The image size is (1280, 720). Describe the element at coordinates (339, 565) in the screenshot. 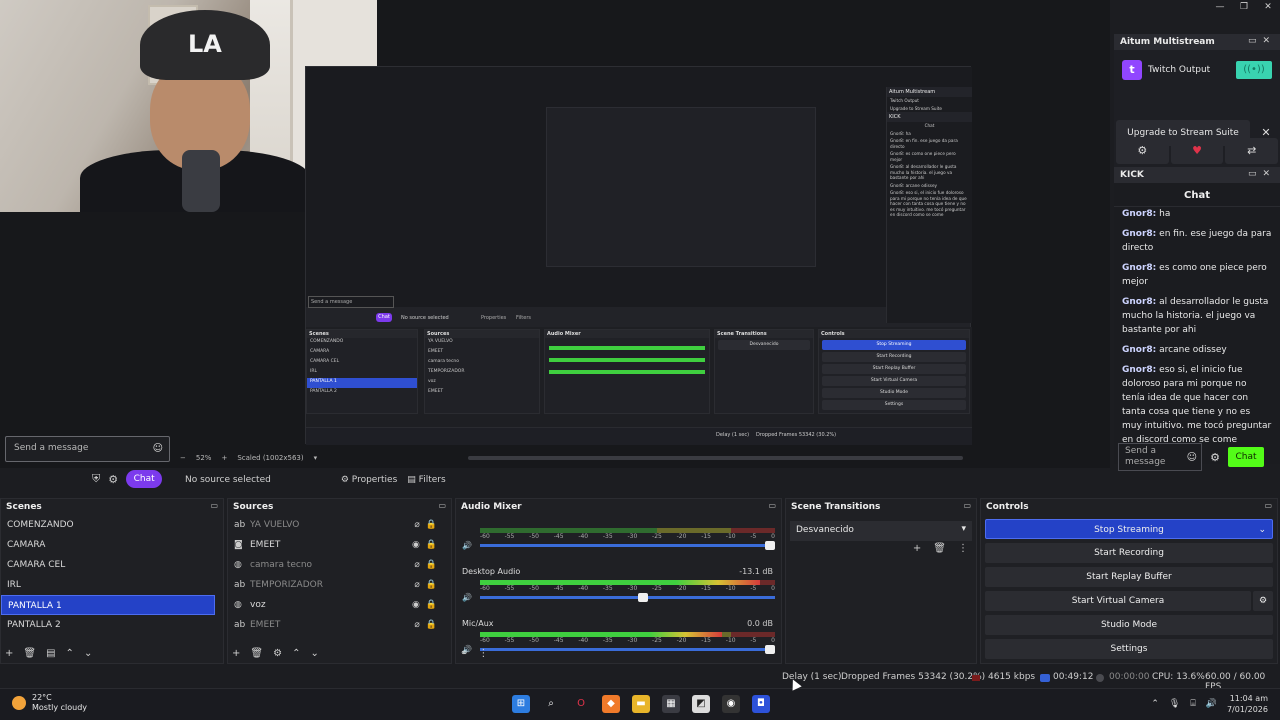

I see `source-item: ◍ camara tecno ⌀🔒` at that location.